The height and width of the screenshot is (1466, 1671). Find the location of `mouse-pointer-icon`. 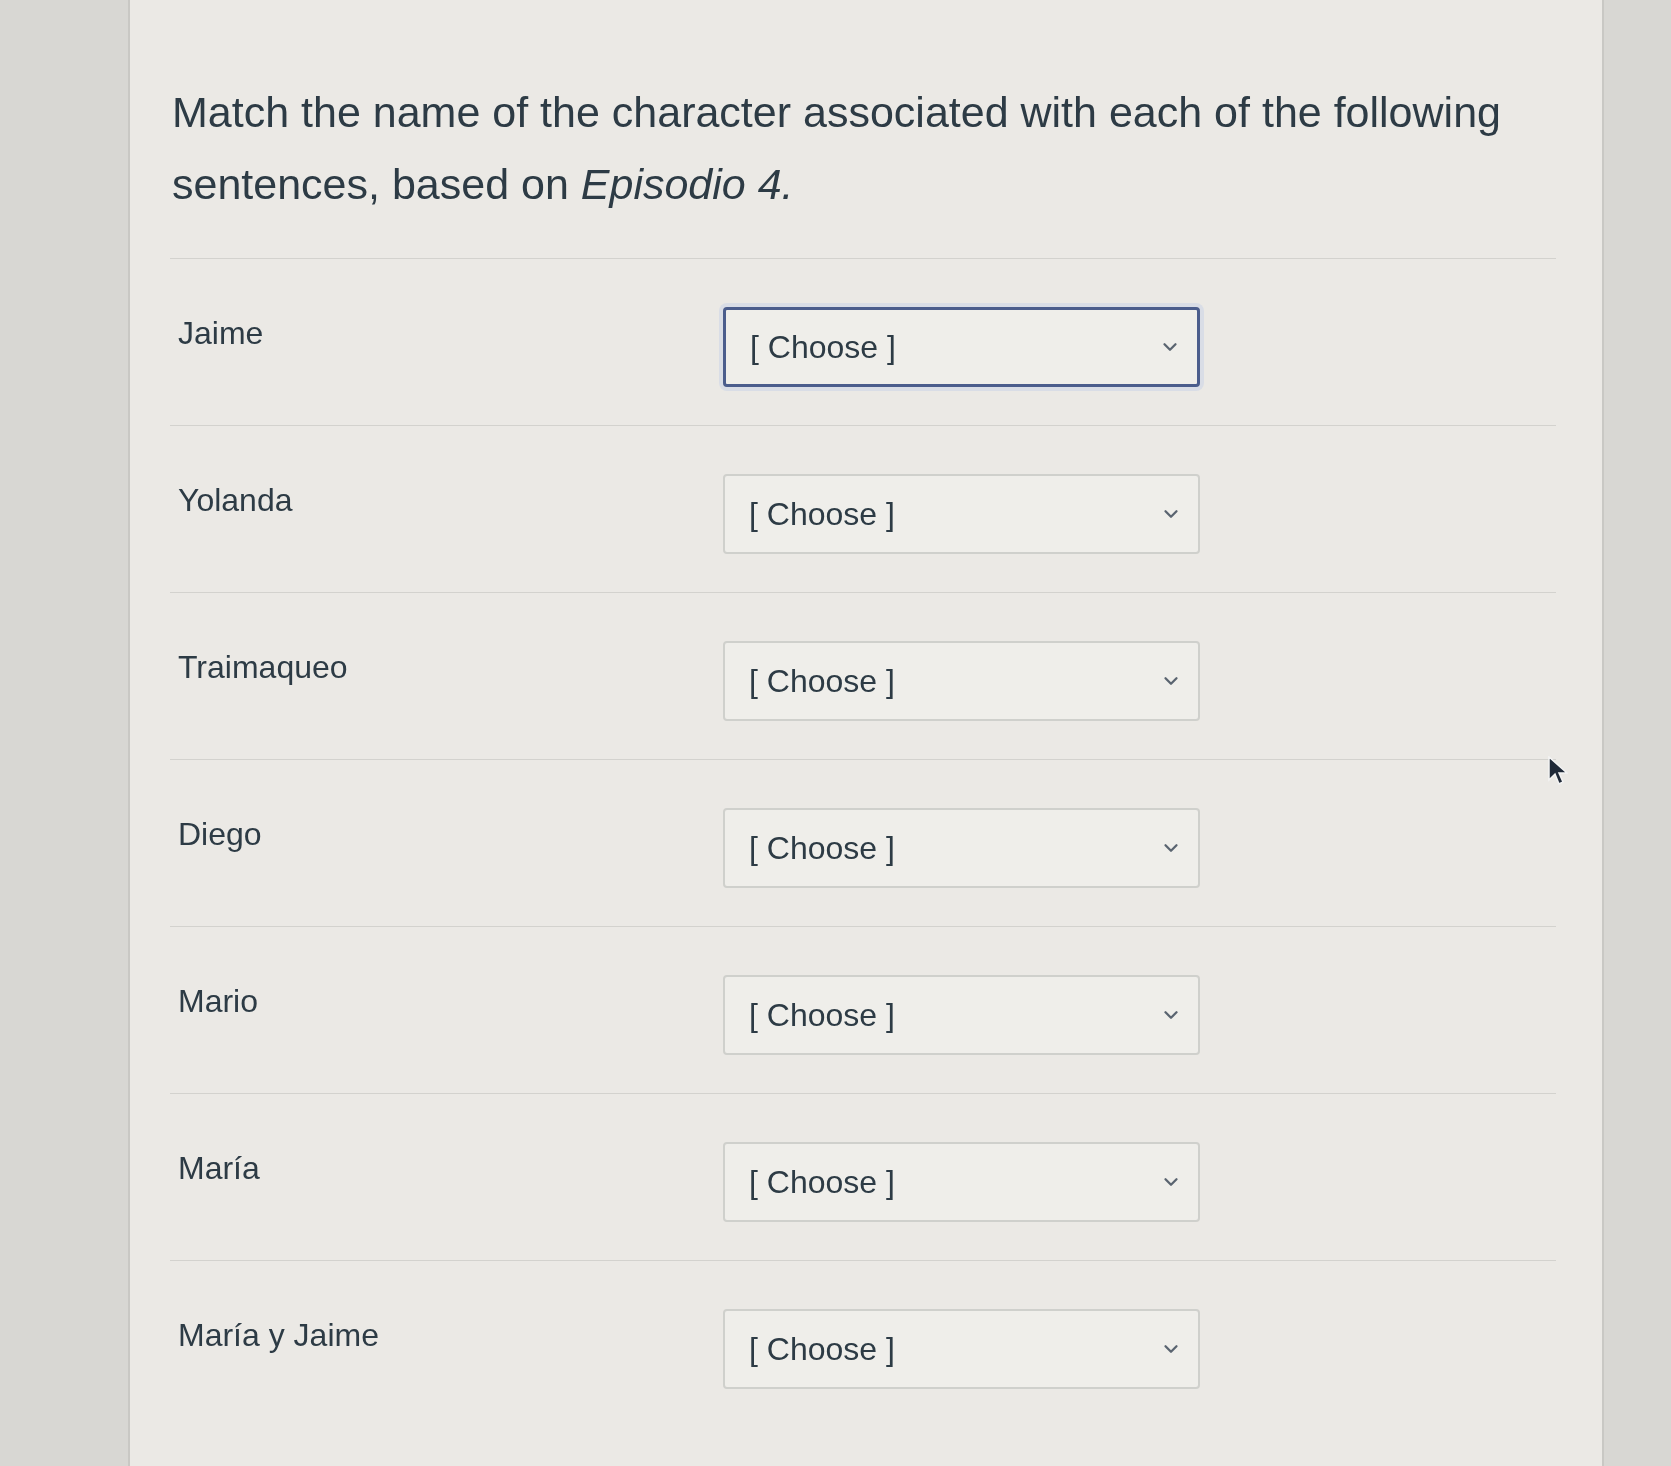

mouse-pointer-icon is located at coordinates (1558, 771).